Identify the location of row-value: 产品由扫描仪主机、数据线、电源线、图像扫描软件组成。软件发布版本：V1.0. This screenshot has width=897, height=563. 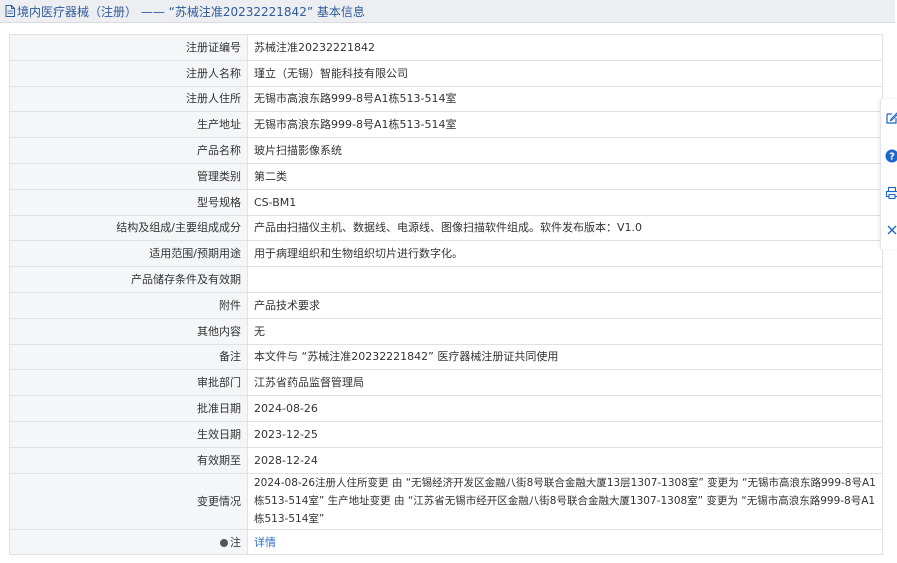
(565, 228).